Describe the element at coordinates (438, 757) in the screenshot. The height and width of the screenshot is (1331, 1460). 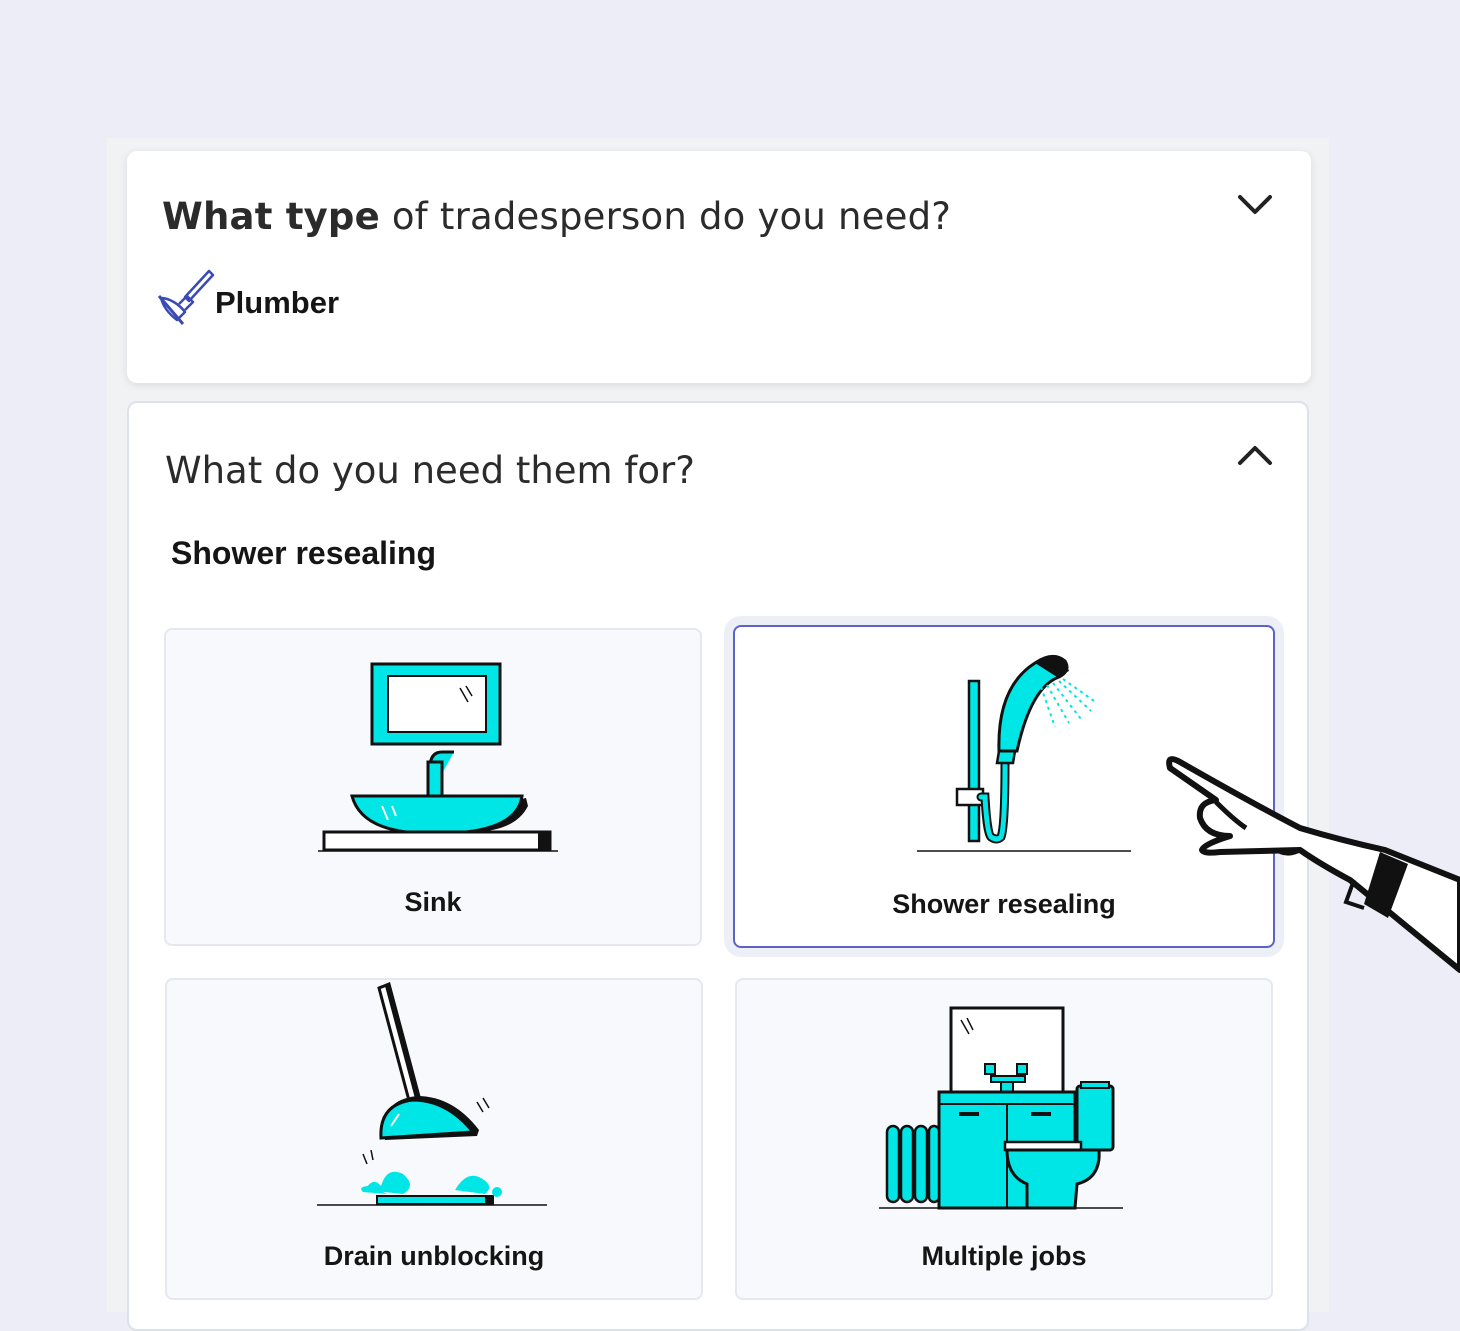
I see `sink-icon` at that location.